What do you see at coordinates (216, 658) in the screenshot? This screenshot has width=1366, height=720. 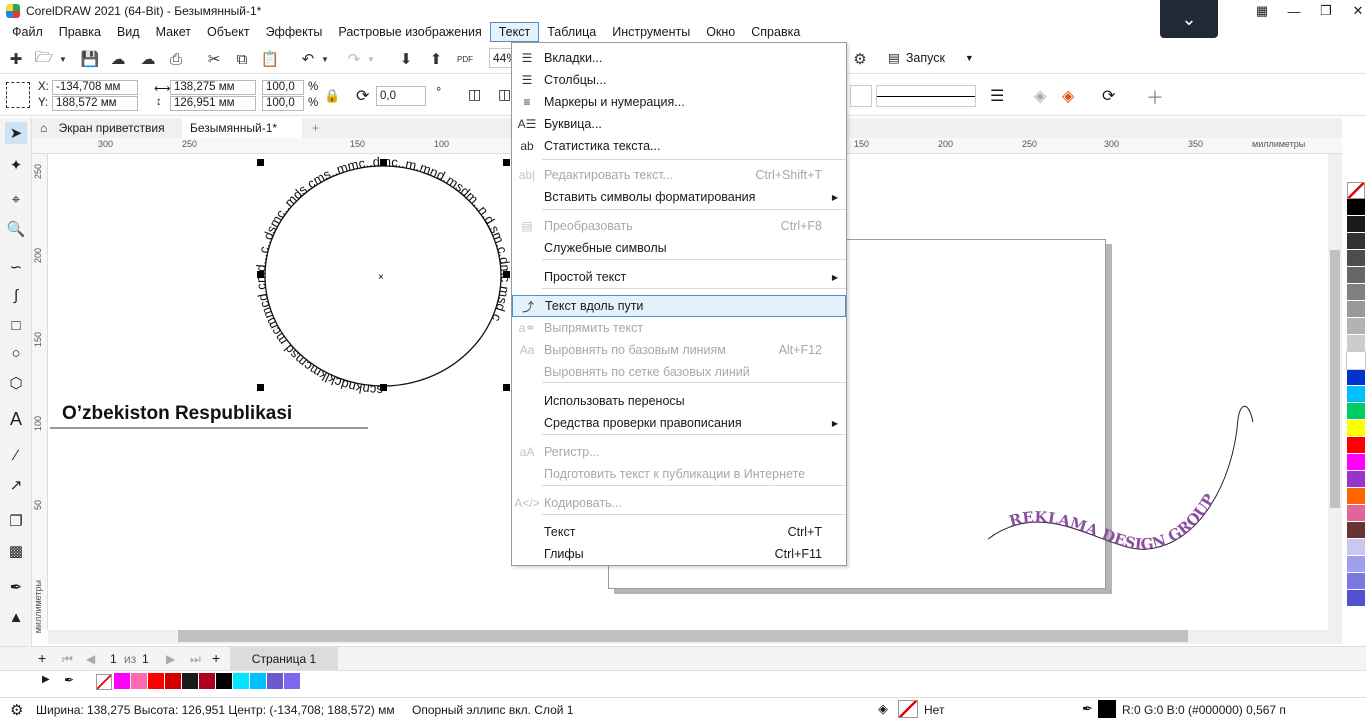 I see `add-page-after-icon: +` at bounding box center [216, 658].